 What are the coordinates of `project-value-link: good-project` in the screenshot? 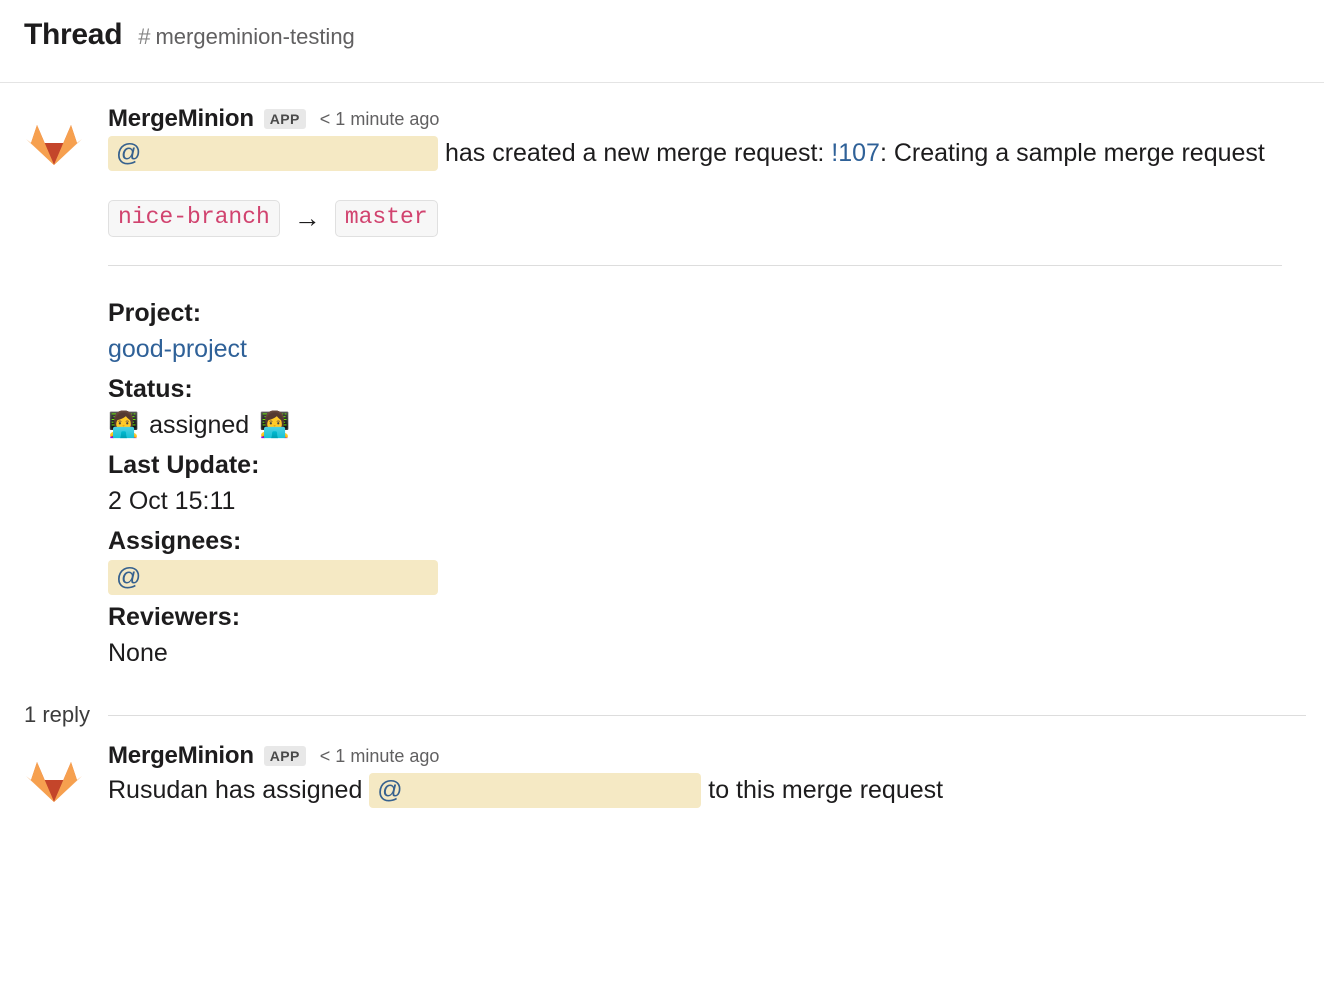 It's located at (704, 350).